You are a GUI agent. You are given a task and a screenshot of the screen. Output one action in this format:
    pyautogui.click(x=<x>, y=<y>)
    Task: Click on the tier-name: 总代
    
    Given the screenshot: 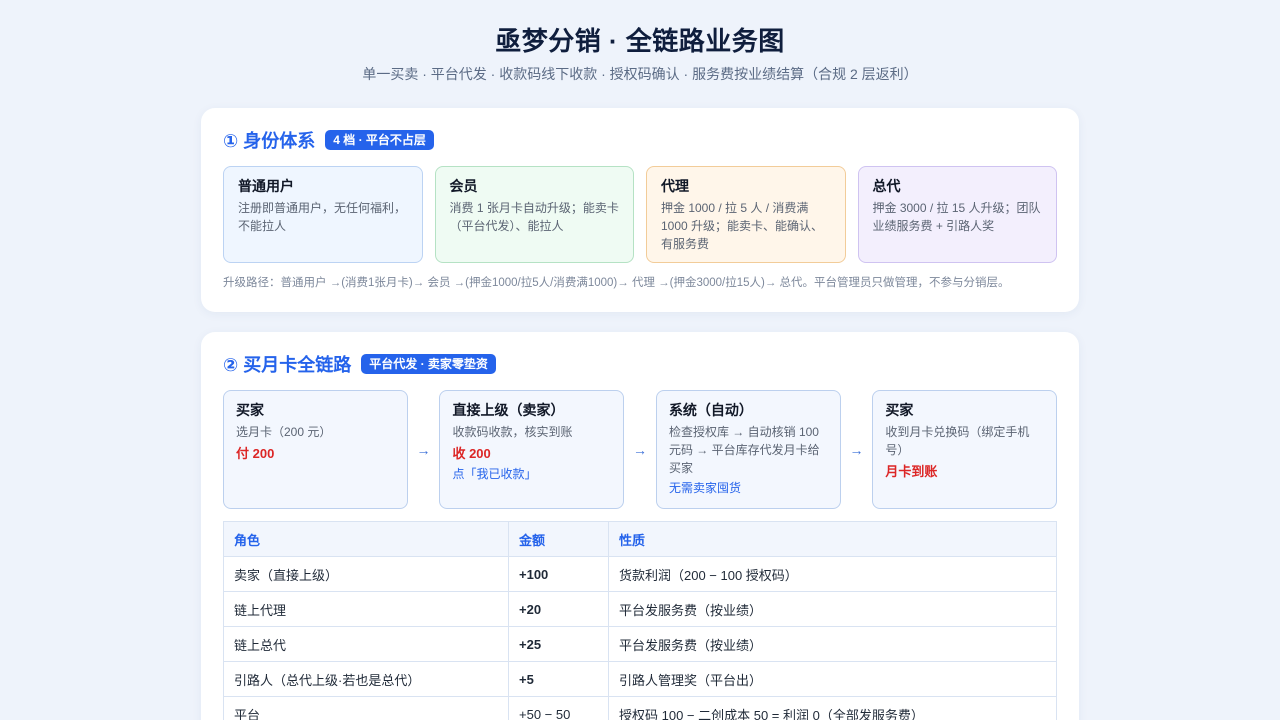 What is the action you would take?
    pyautogui.click(x=886, y=186)
    